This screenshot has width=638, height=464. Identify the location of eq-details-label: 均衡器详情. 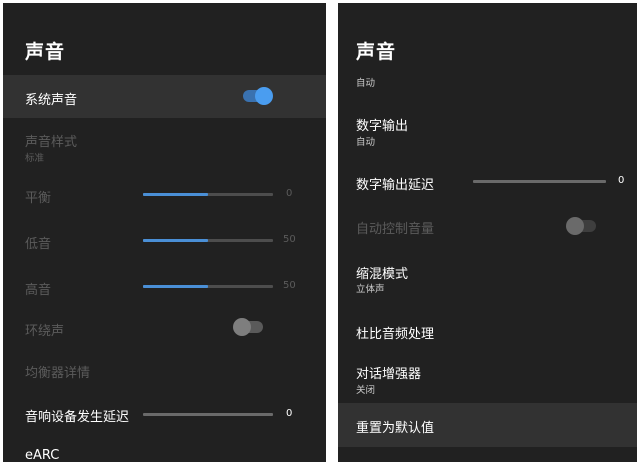
(58, 373).